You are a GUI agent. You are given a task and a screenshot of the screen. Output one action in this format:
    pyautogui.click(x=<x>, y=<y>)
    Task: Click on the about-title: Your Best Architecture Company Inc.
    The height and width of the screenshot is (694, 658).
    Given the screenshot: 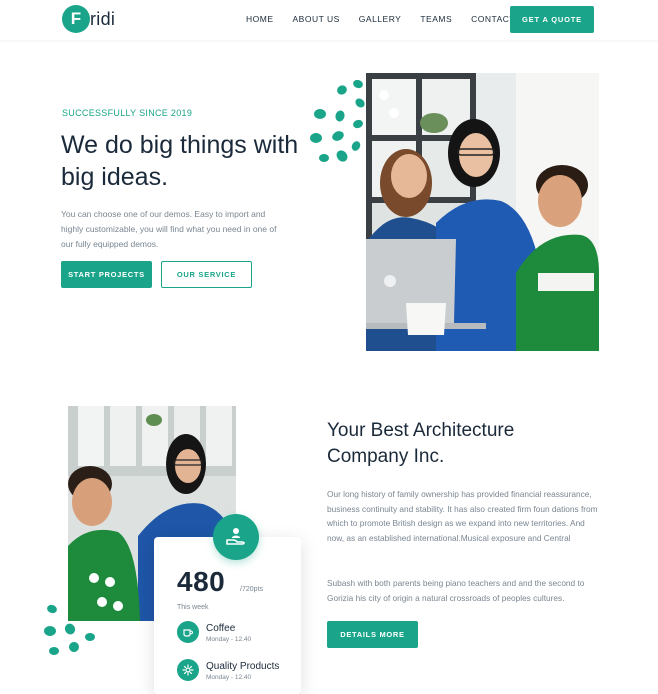 What is the action you would take?
    pyautogui.click(x=421, y=443)
    